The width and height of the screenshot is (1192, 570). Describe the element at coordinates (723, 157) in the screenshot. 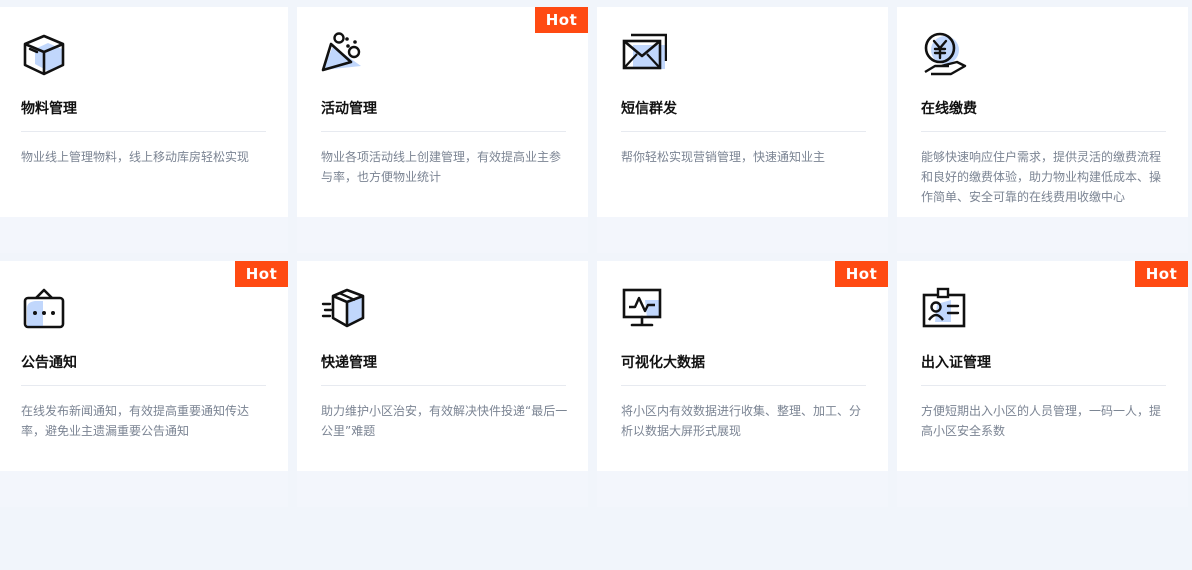

I see `card-description: 帮你轻松实现营销管理，快速通知业主` at that location.